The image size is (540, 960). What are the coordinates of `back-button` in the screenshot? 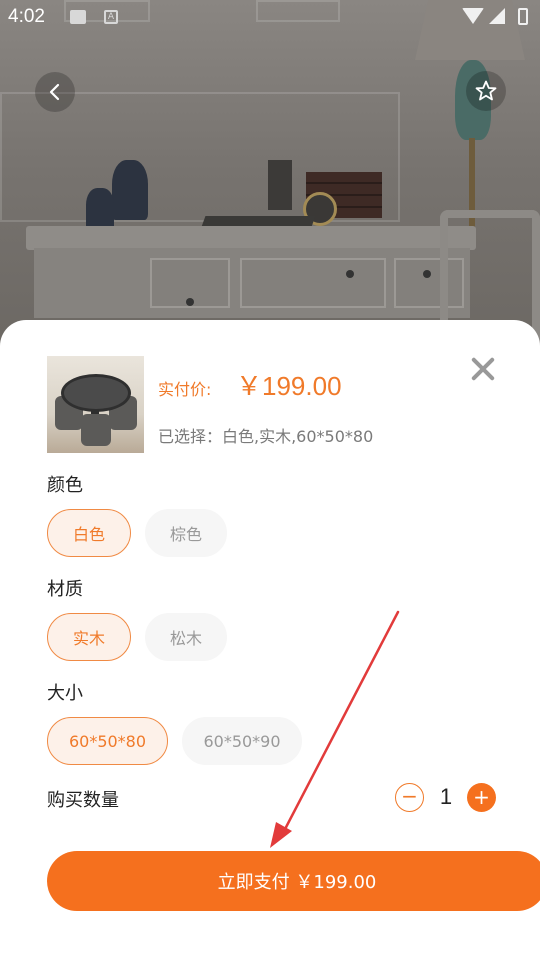 It's located at (55, 92).